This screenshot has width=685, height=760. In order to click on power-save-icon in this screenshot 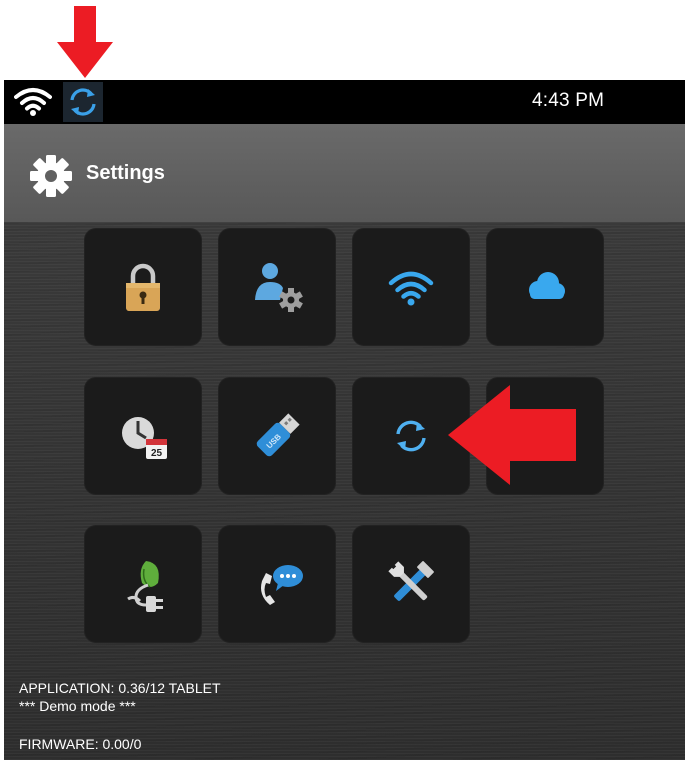, I will do `click(145, 586)`.